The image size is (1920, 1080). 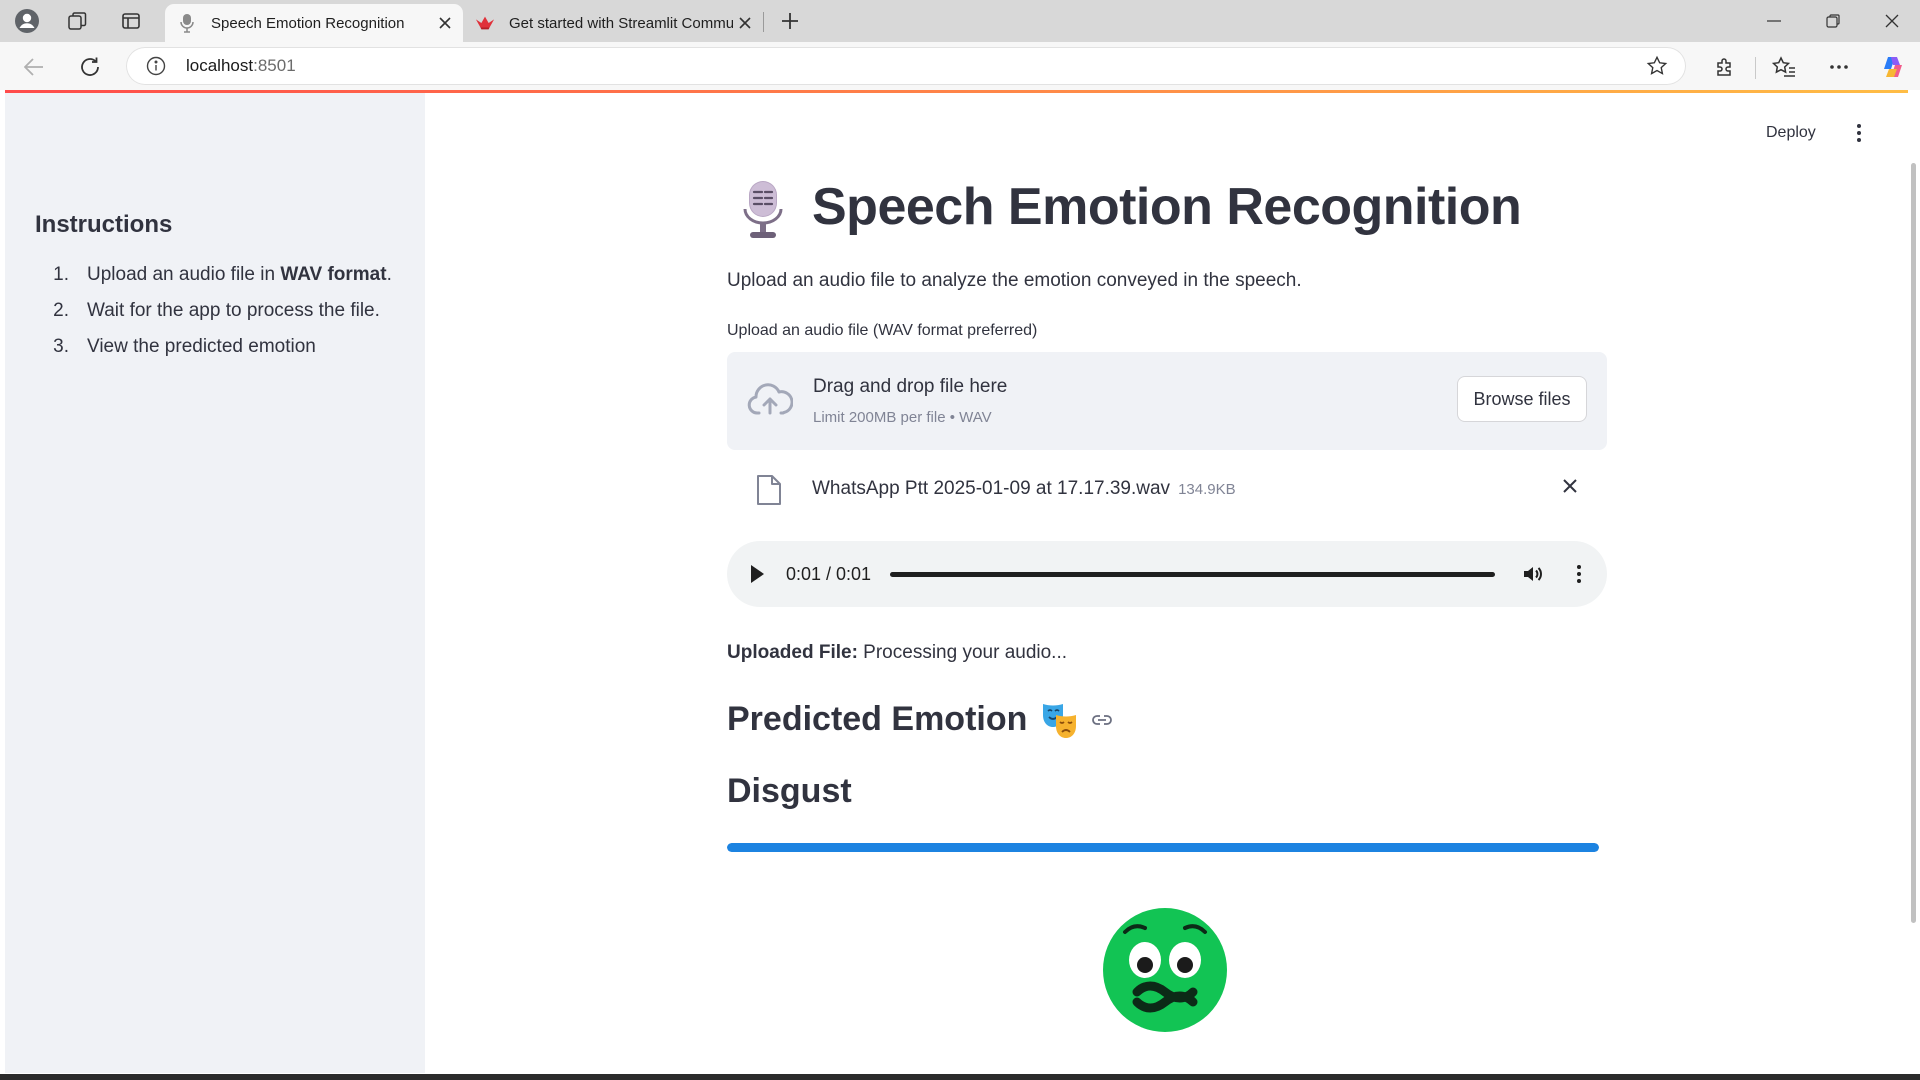 I want to click on instruction-step: 1. Upload an audio file in WAV format., so click(x=213, y=275).